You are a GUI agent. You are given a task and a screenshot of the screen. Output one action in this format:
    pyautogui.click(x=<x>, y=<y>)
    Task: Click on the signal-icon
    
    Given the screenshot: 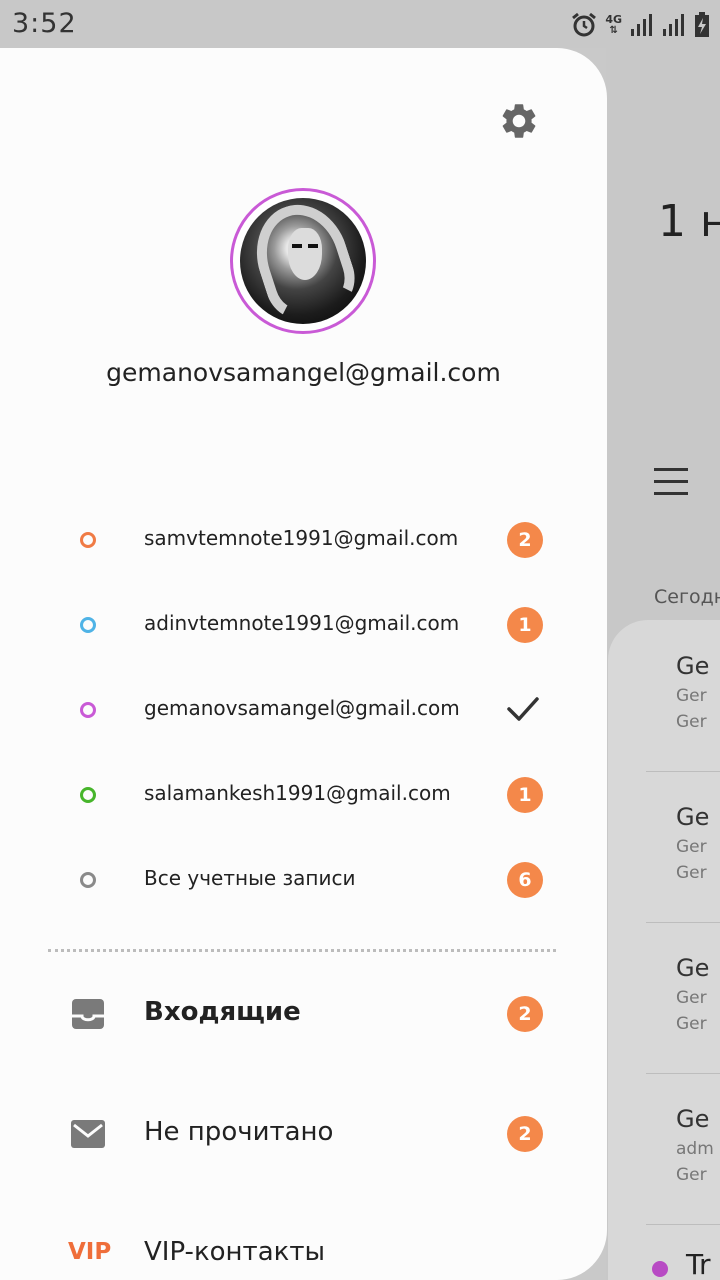 What is the action you would take?
    pyautogui.click(x=641, y=25)
    